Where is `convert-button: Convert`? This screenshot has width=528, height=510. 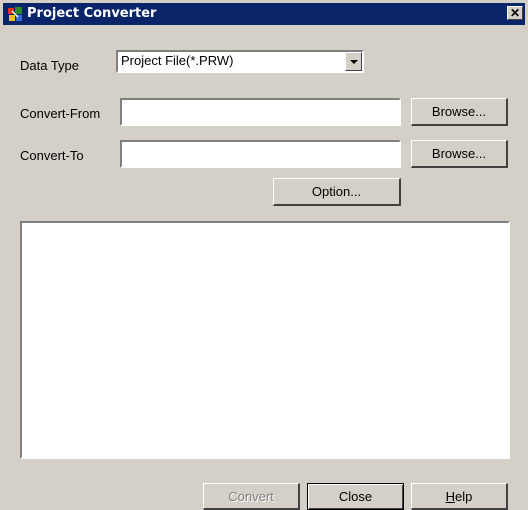
convert-button: Convert is located at coordinates (251, 496).